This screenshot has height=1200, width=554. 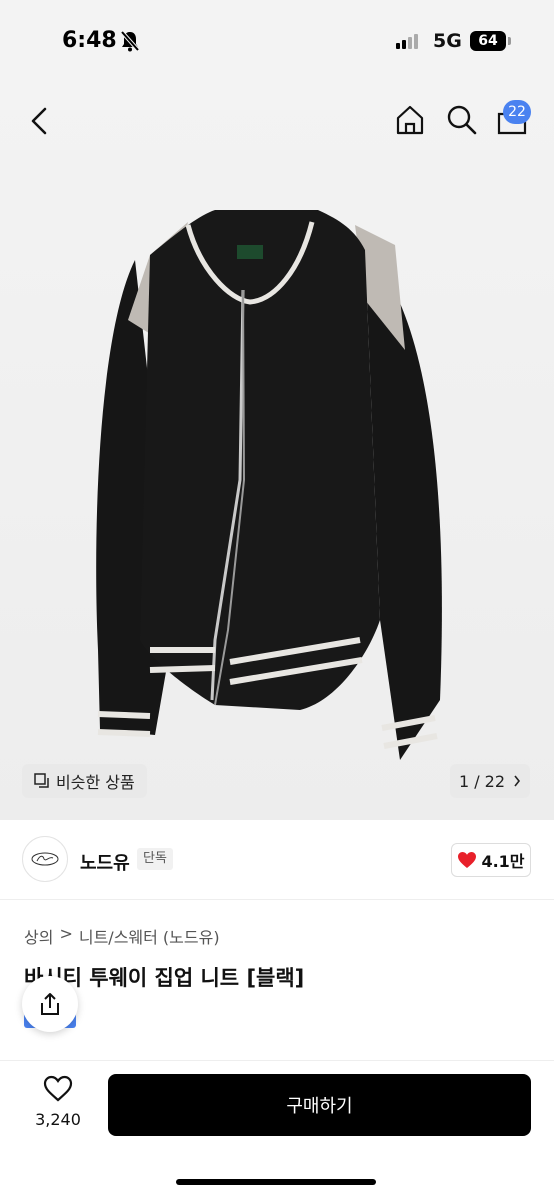 What do you see at coordinates (130, 41) in the screenshot?
I see `bell-muted-icon` at bounding box center [130, 41].